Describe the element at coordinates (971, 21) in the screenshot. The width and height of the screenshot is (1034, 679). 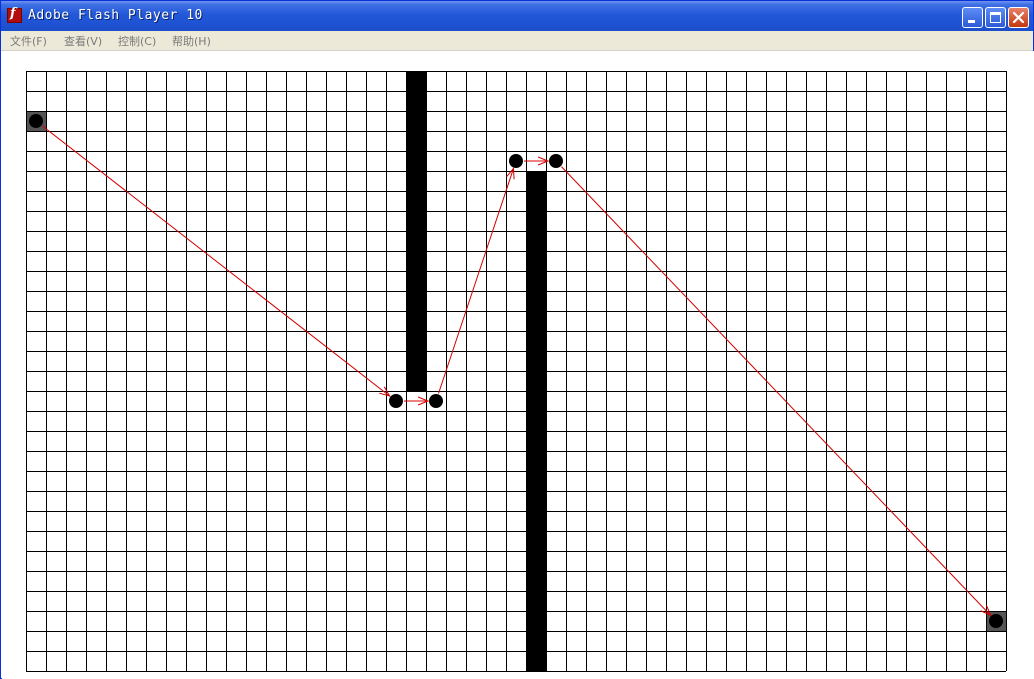
I see `minimize-icon` at that location.